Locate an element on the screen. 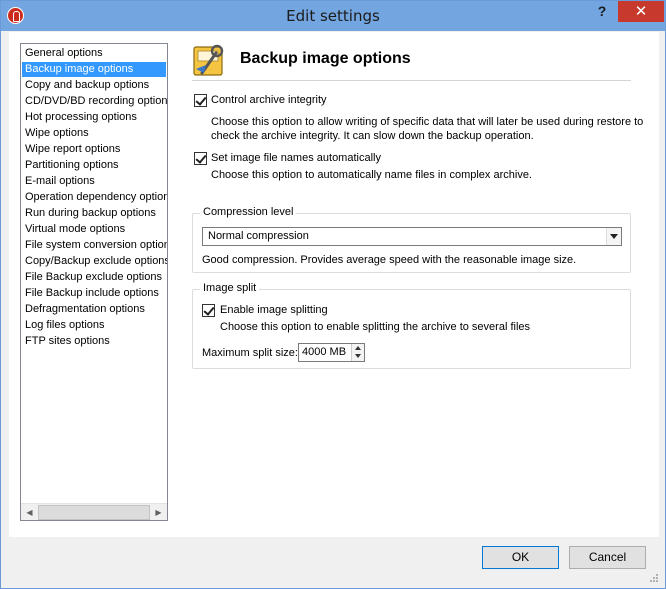 The height and width of the screenshot is (589, 666). list-item-ftp-sites-options: FTP sites options is located at coordinates (66, 341).